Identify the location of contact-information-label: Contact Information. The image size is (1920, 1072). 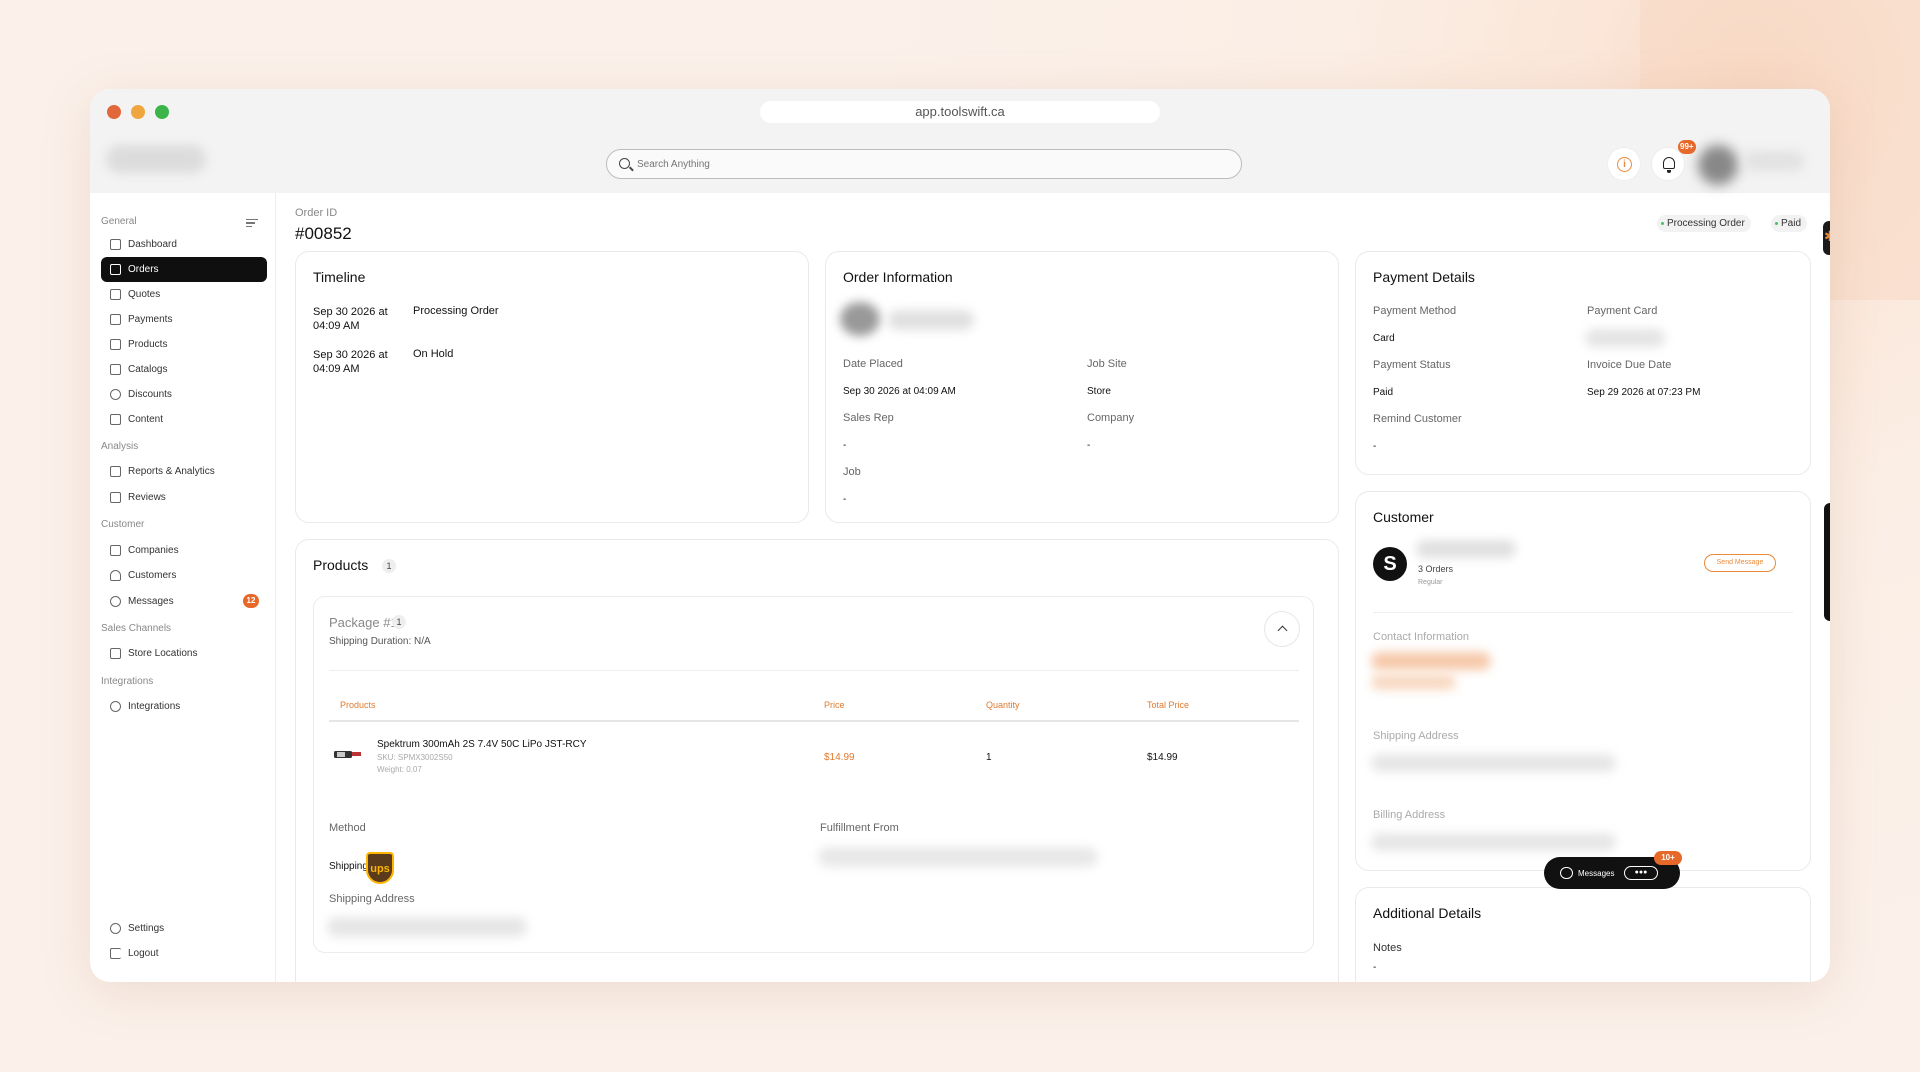
(1421, 637).